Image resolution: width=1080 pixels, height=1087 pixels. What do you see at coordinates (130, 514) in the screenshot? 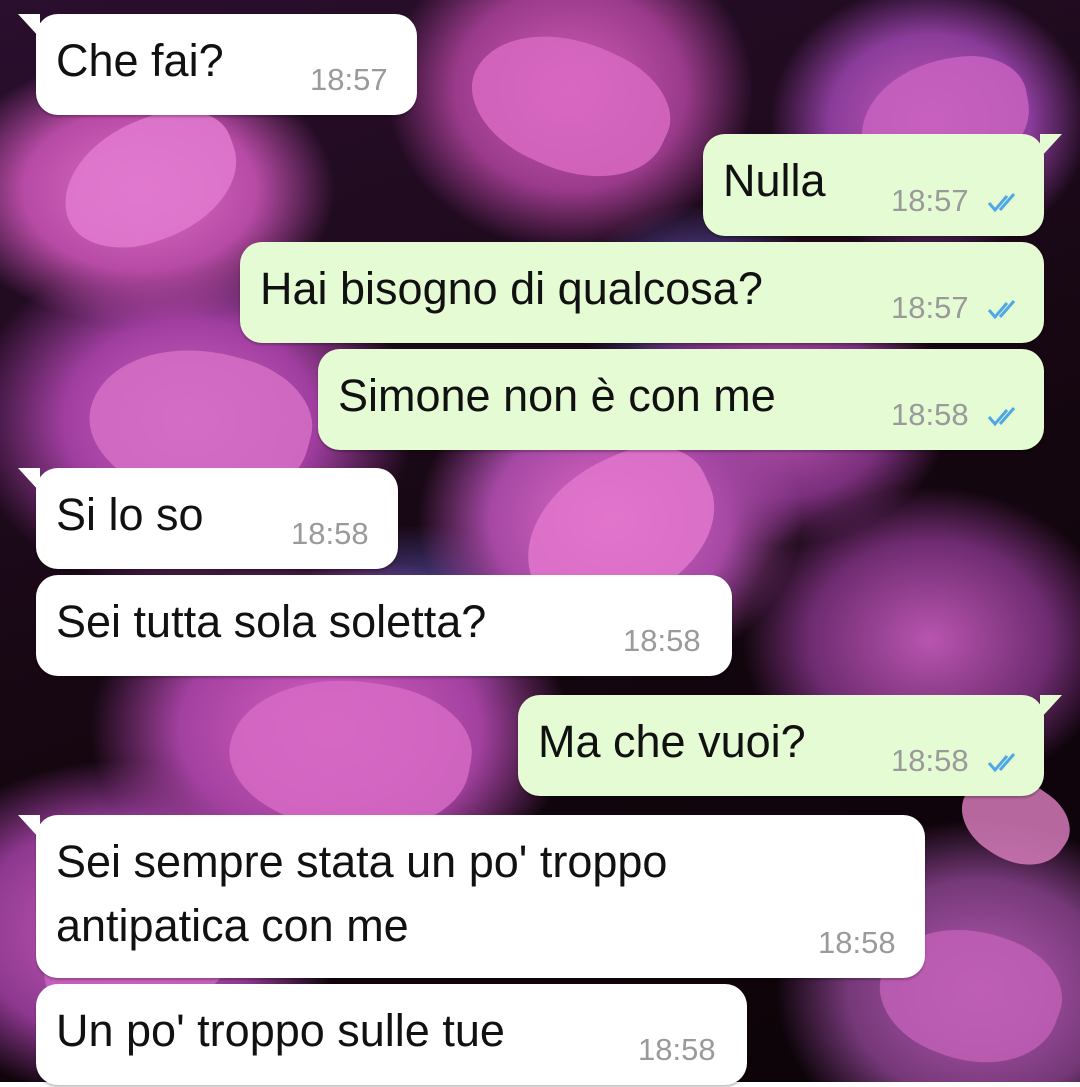
I see `message-text: Si lo so` at bounding box center [130, 514].